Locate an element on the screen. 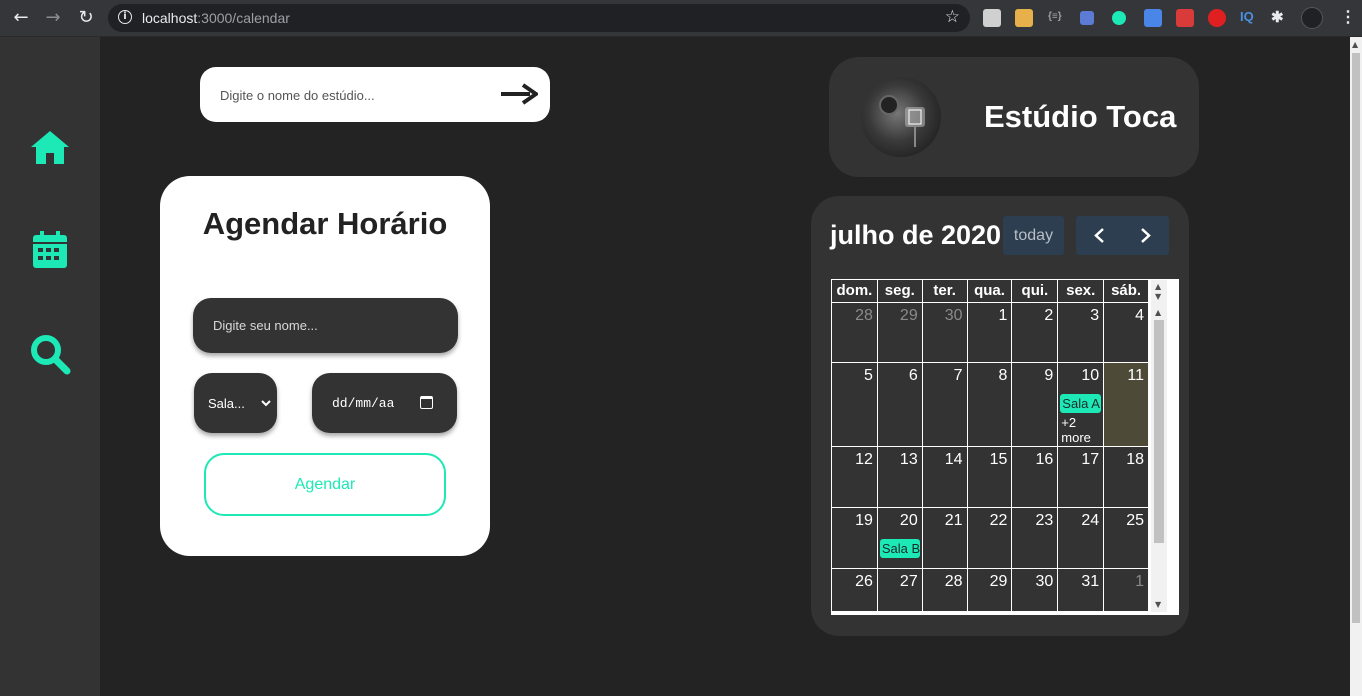 Image resolution: width=1362 pixels, height=696 pixels. more-events-link: +2 more is located at coordinates (1079, 430).